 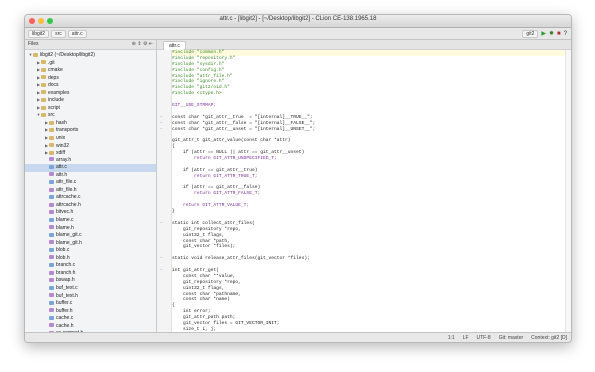 I want to click on tree-item: buf_text.c, so click(x=90, y=289).